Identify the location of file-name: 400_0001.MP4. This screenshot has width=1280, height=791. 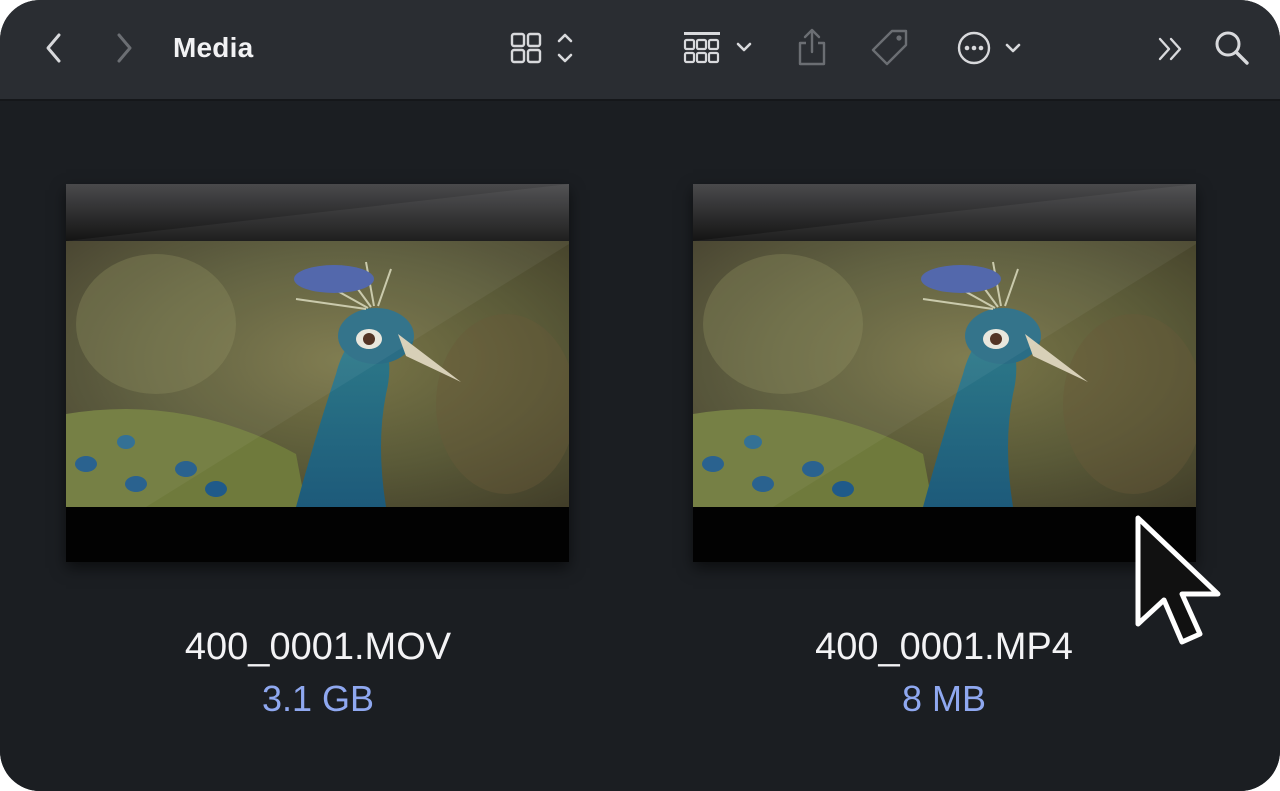
(944, 647).